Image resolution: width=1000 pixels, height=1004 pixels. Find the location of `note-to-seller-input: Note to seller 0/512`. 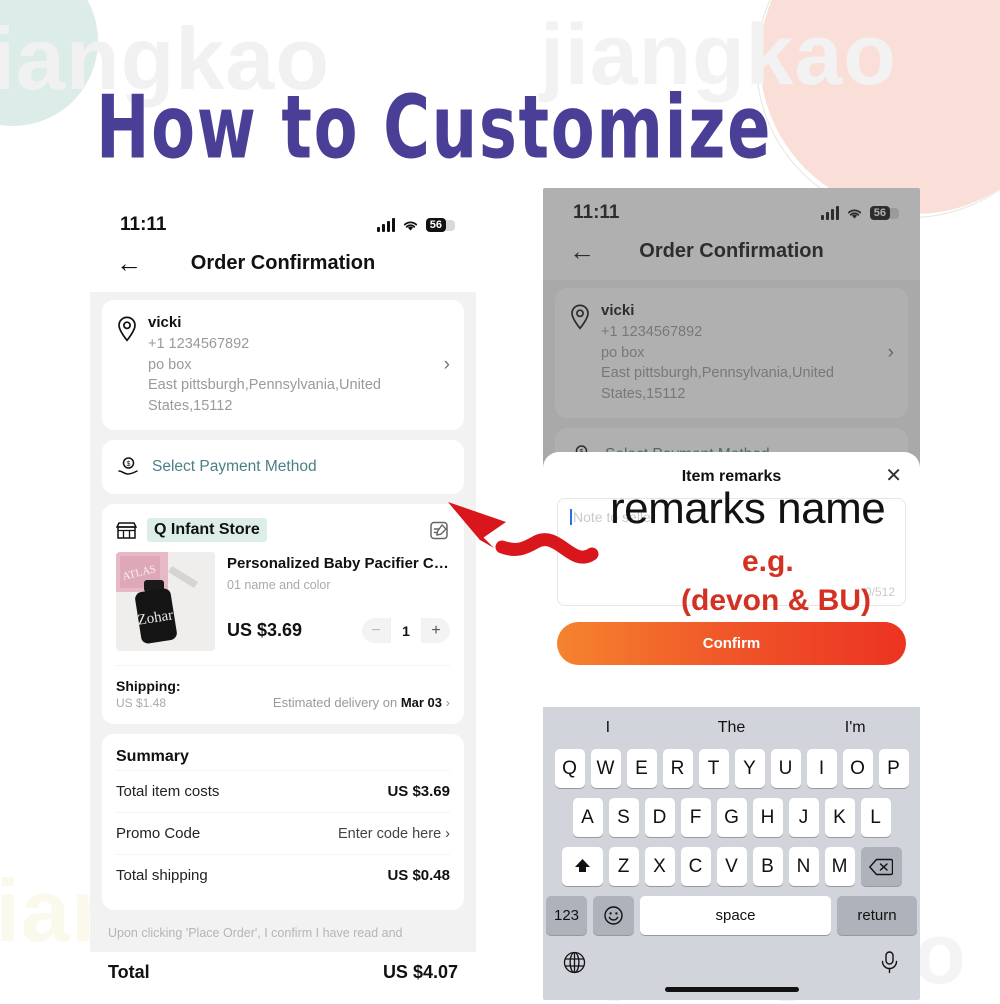

note-to-seller-input: Note to seller 0/512 is located at coordinates (731, 552).